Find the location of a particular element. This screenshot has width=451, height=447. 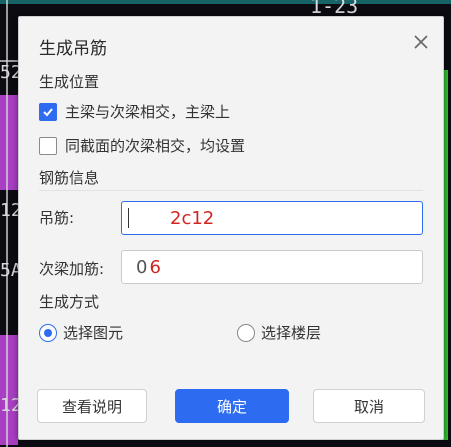

ok-button: 确定 is located at coordinates (232, 406).